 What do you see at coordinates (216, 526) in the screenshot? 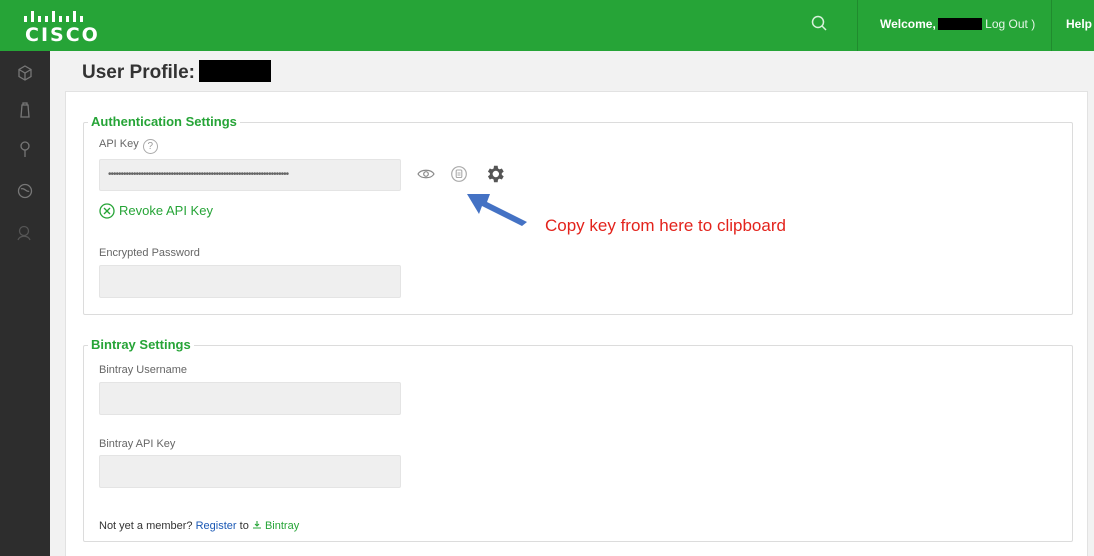
I see `register-link: Register` at bounding box center [216, 526].